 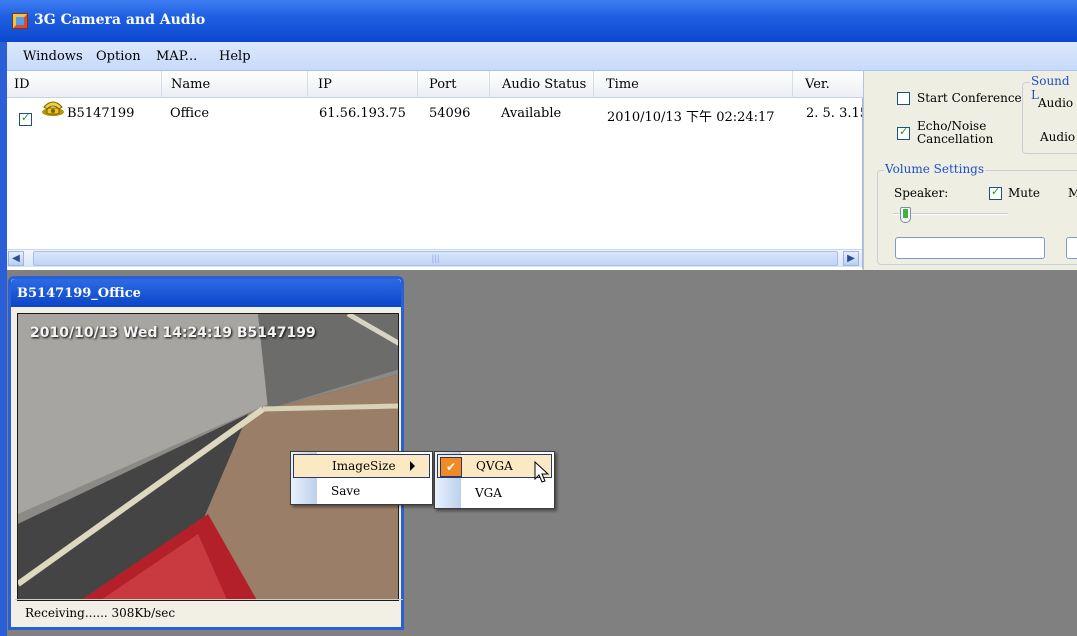 I want to click on row-checkbox, so click(x=25, y=118).